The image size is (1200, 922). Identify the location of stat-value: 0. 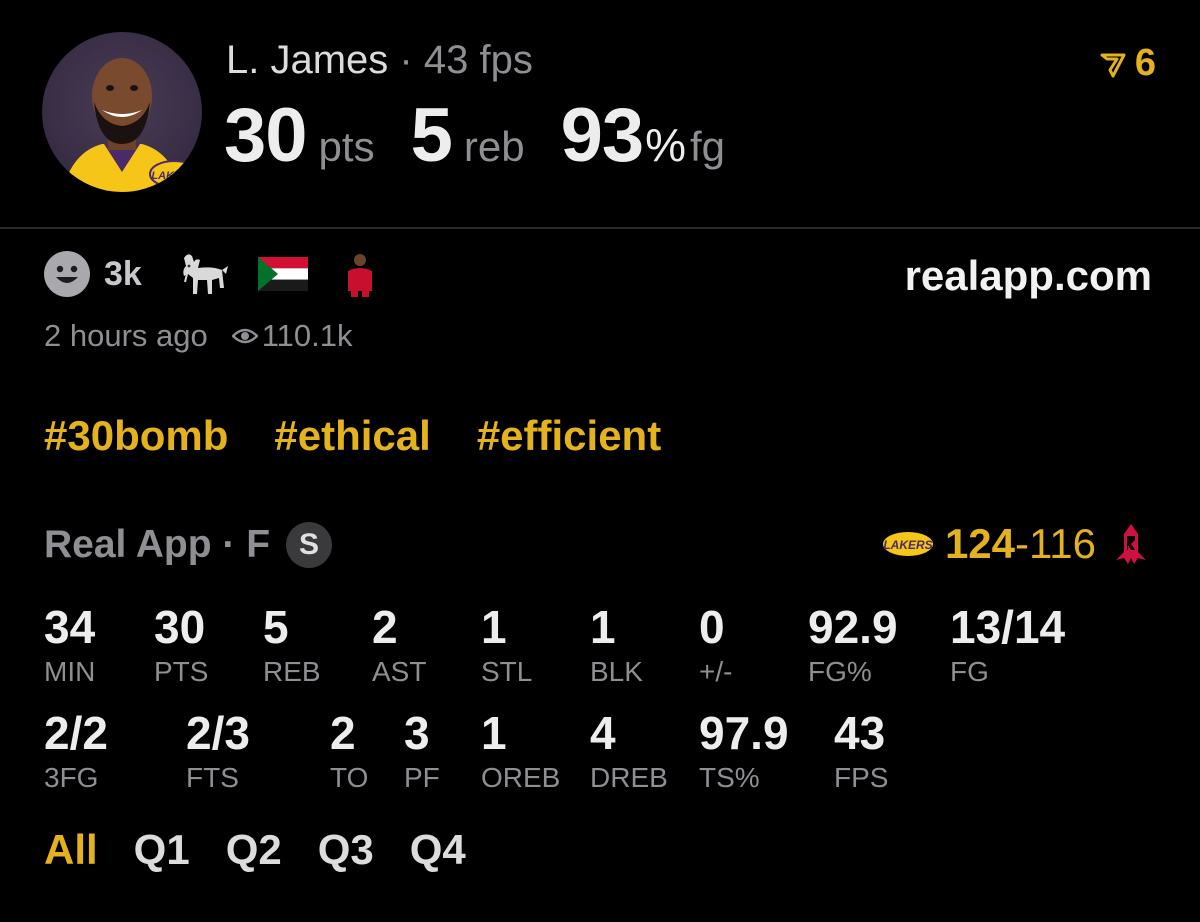
(712, 627).